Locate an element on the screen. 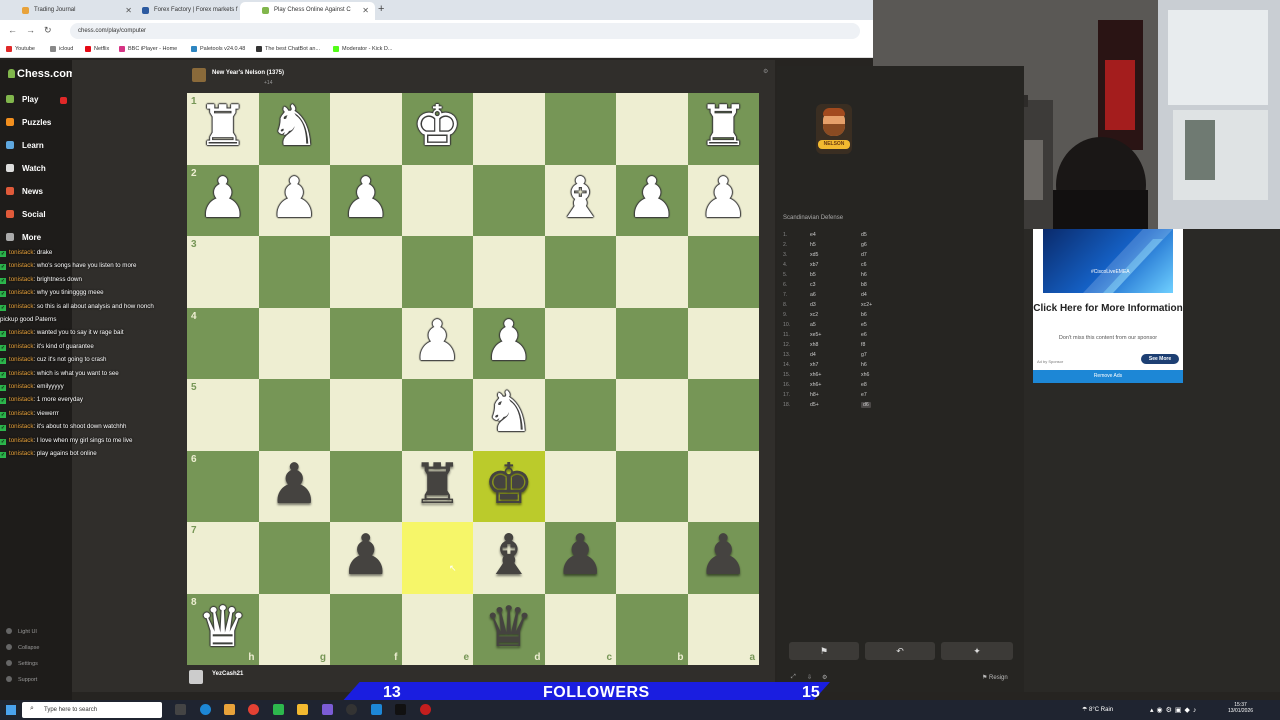 This screenshot has width=1280, height=720. weather-widget: ☂ 8°C Rain is located at coordinates (1097, 709).